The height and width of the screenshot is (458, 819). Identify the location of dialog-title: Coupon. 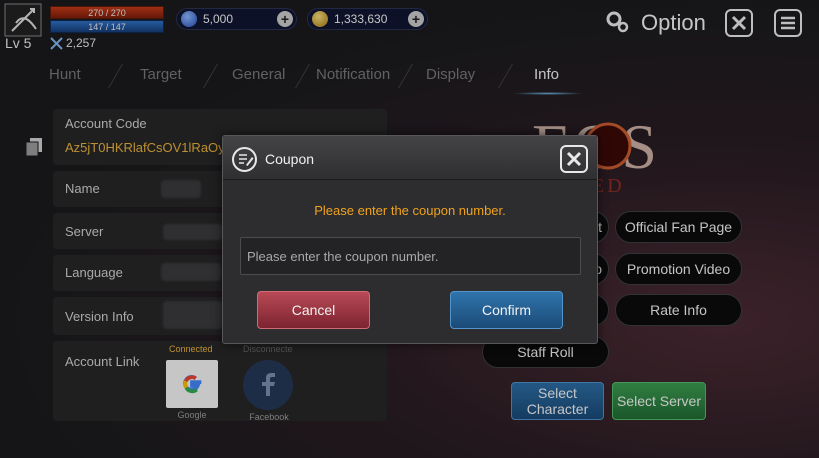
(290, 159).